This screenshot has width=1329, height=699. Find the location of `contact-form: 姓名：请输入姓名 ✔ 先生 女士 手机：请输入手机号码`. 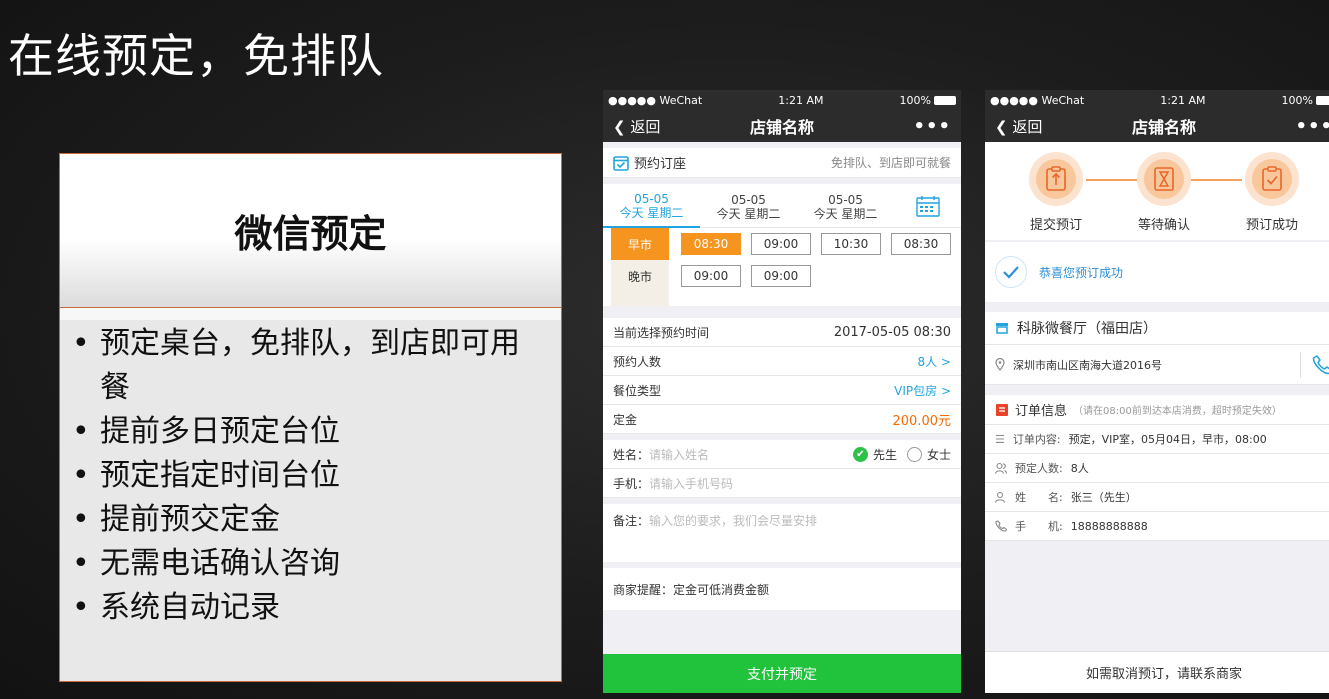

contact-form: 姓名：请输入姓名 ✔ 先生 女士 手机：请输入手机号码 is located at coordinates (782, 469).